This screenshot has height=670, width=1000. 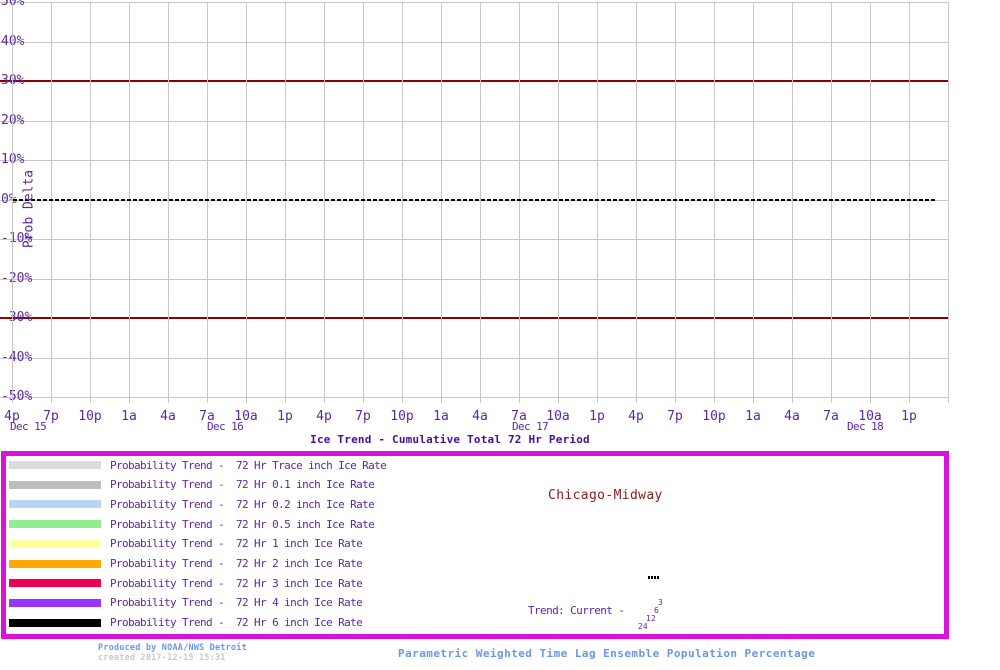 What do you see at coordinates (474, 199) in the screenshot?
I see `current-trend-line` at bounding box center [474, 199].